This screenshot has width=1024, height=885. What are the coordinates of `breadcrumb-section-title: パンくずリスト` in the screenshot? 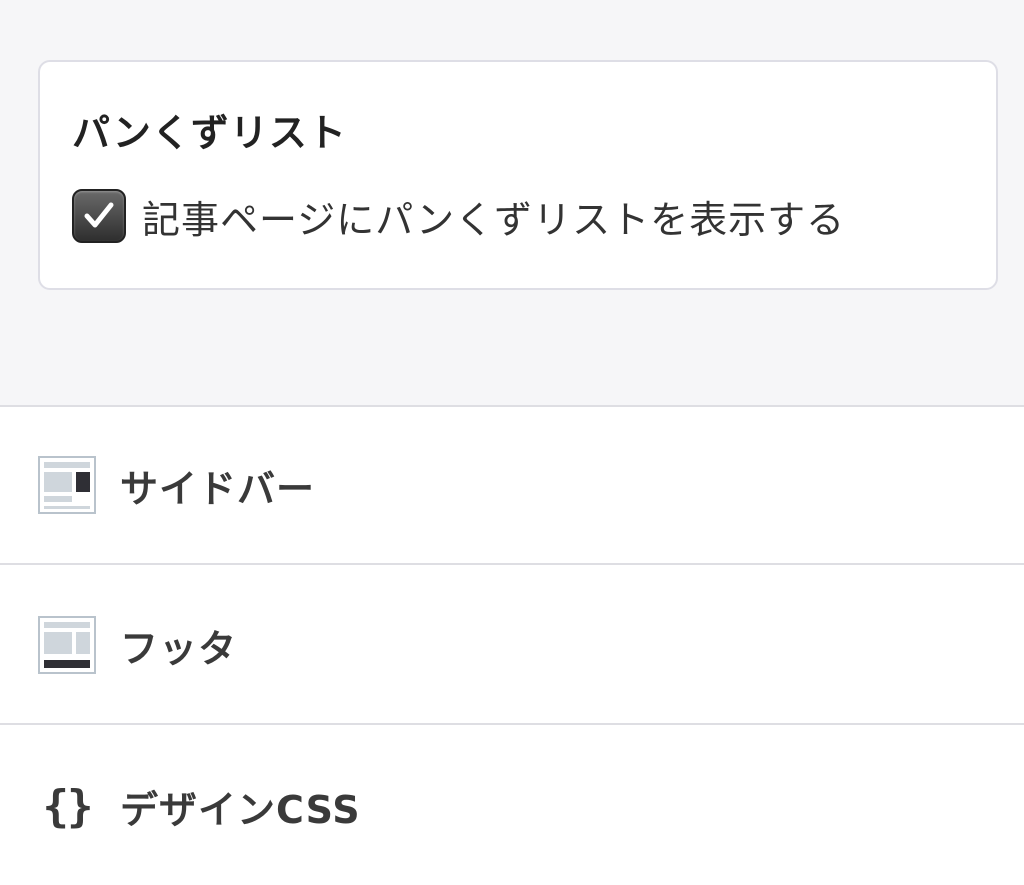 It's located at (209, 133).